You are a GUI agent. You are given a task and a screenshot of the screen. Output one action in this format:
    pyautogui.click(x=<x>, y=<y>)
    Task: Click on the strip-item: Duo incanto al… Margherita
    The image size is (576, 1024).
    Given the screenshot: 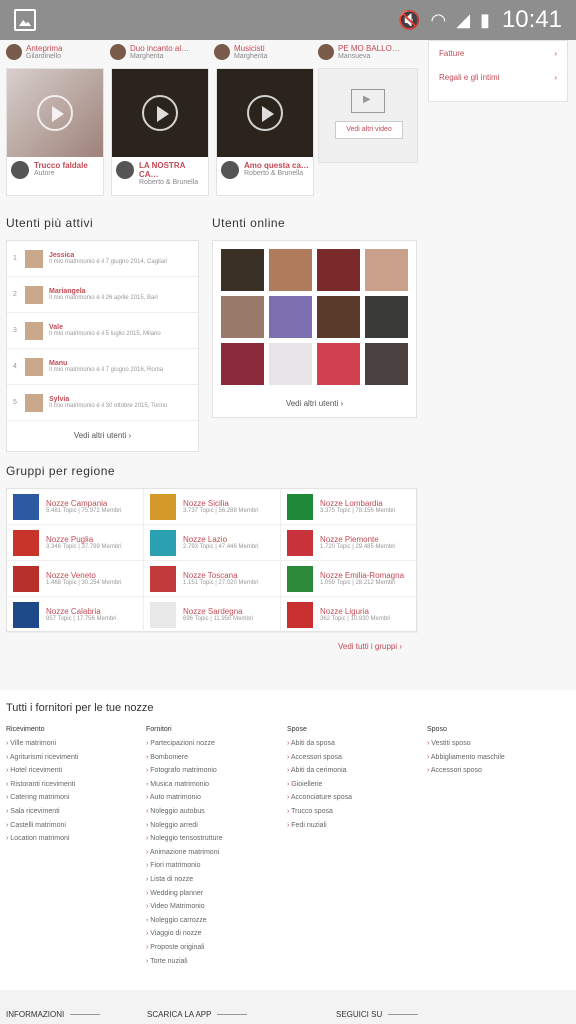 What is the action you would take?
    pyautogui.click(x=158, y=52)
    